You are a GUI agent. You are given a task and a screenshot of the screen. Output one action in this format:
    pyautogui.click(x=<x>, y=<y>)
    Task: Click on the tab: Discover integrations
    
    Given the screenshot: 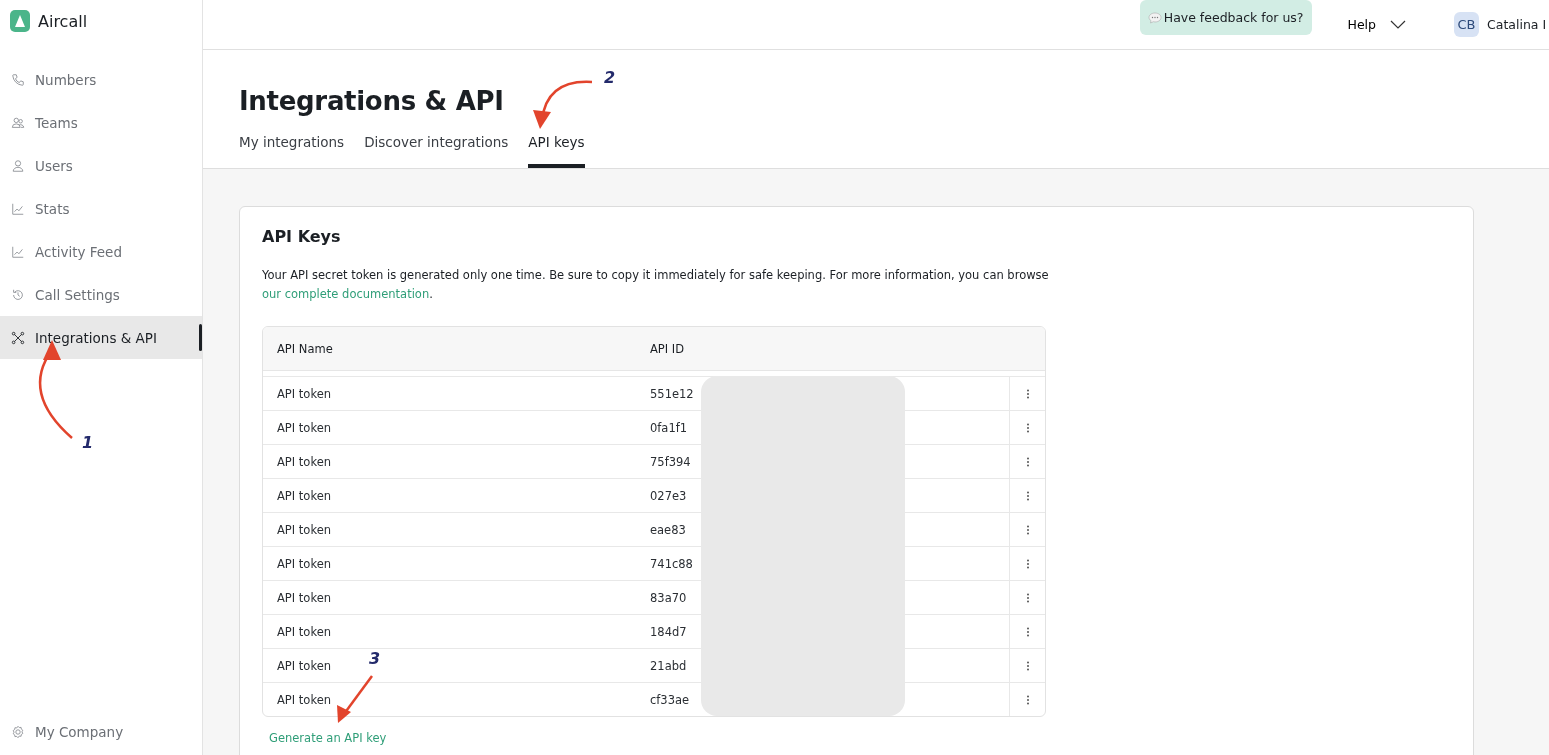 What is the action you would take?
    pyautogui.click(x=436, y=149)
    